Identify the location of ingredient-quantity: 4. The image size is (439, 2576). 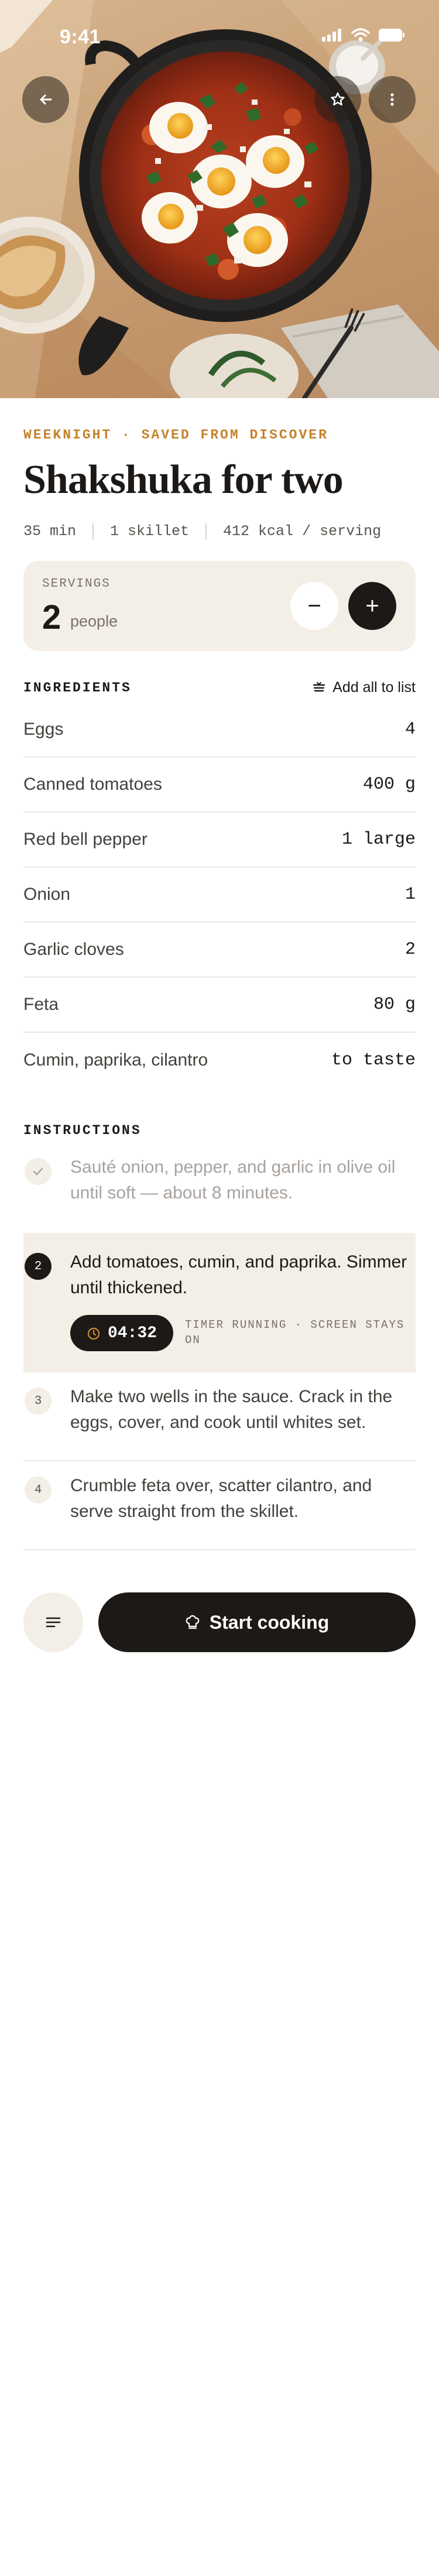
(410, 729).